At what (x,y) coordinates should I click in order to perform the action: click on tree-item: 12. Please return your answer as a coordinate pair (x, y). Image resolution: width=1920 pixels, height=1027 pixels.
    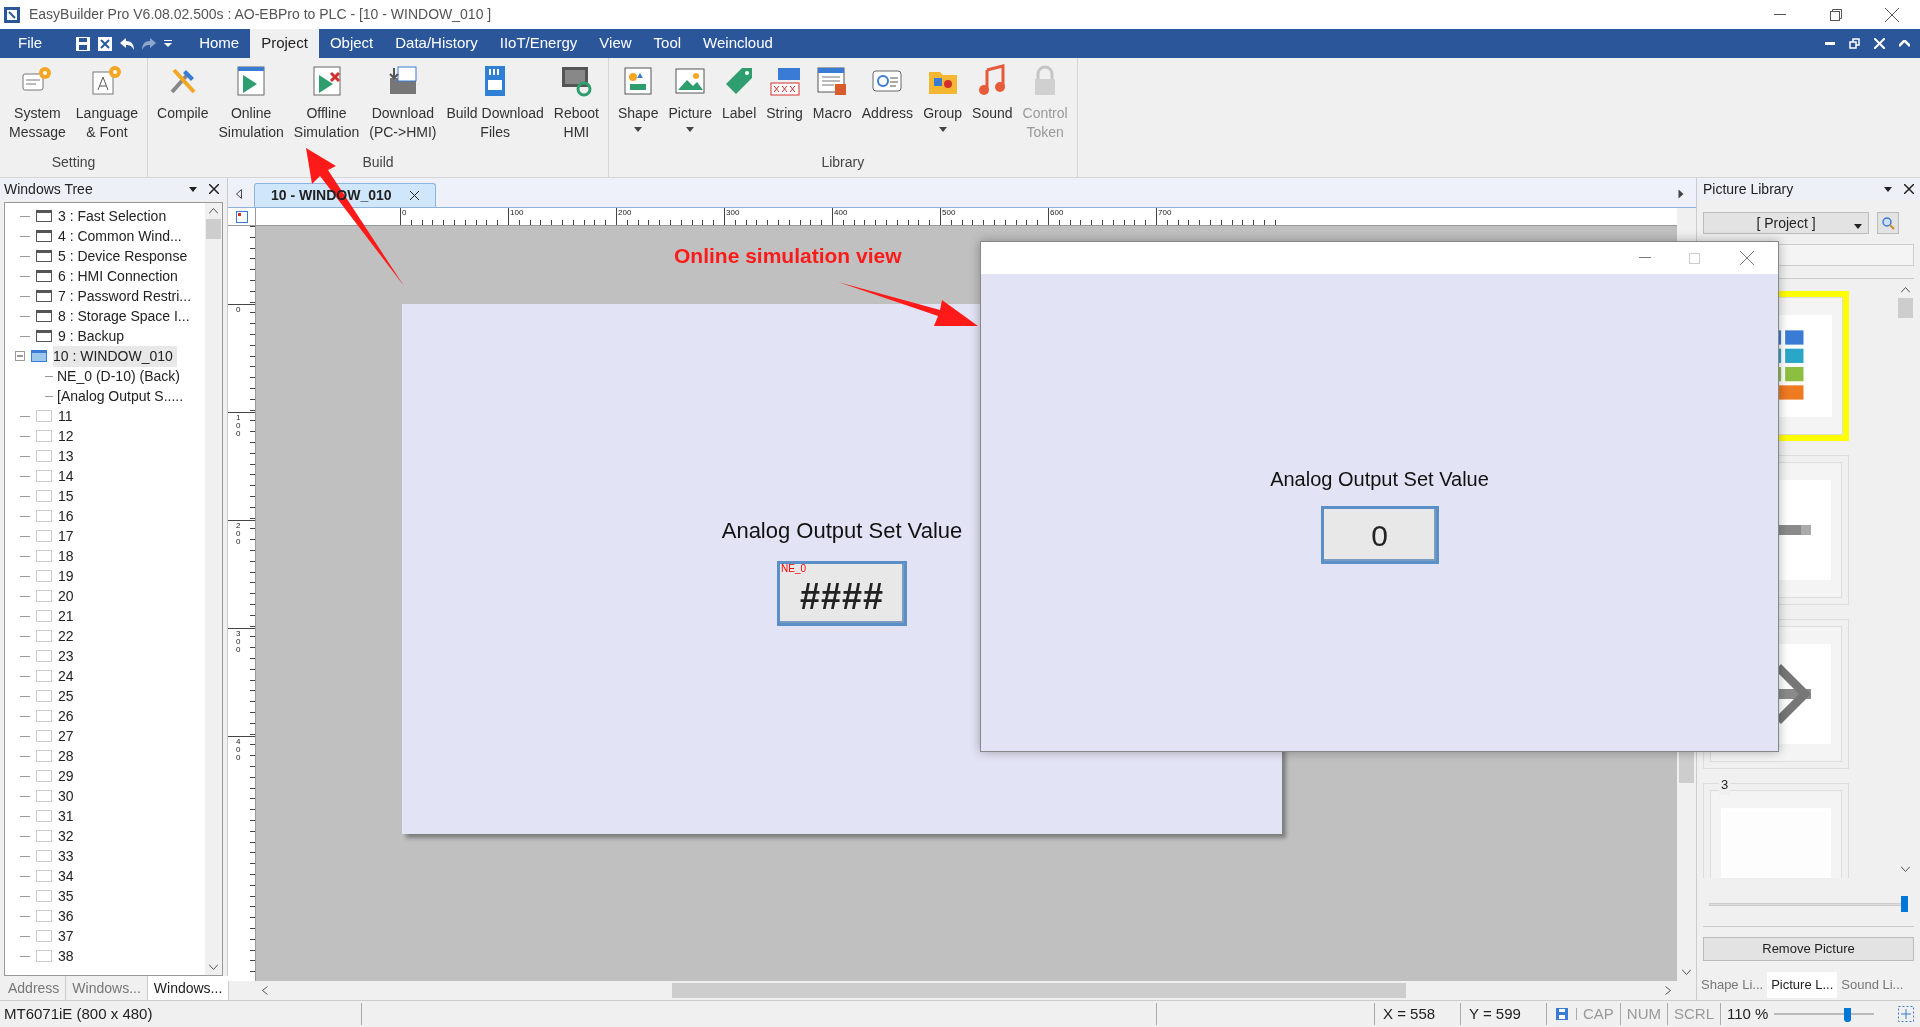
    Looking at the image, I should click on (68, 436).